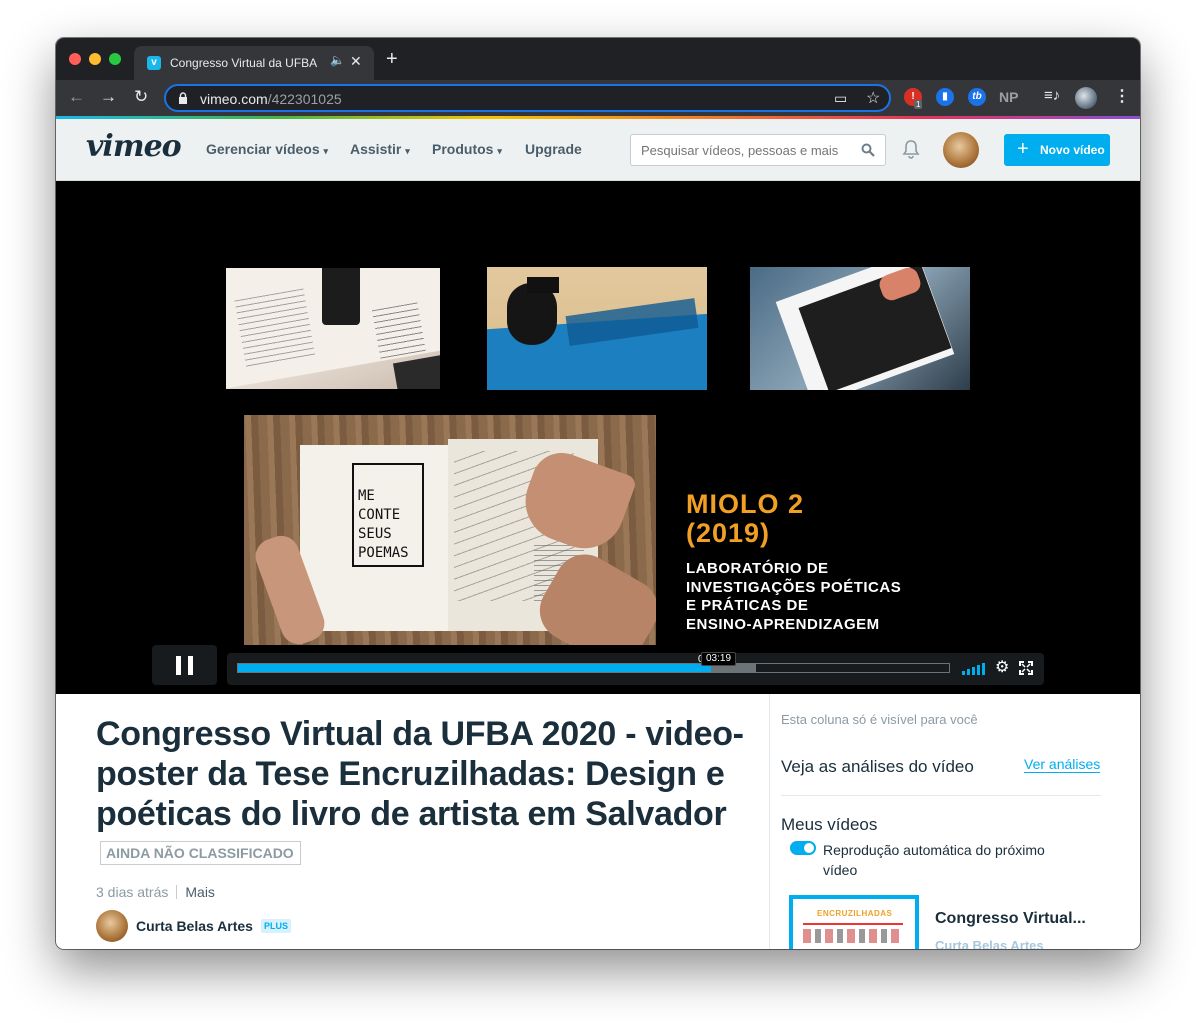 Image resolution: width=1196 pixels, height=1023 pixels. I want to click on player-controls: 0 03:19 ⚙, so click(635, 668).